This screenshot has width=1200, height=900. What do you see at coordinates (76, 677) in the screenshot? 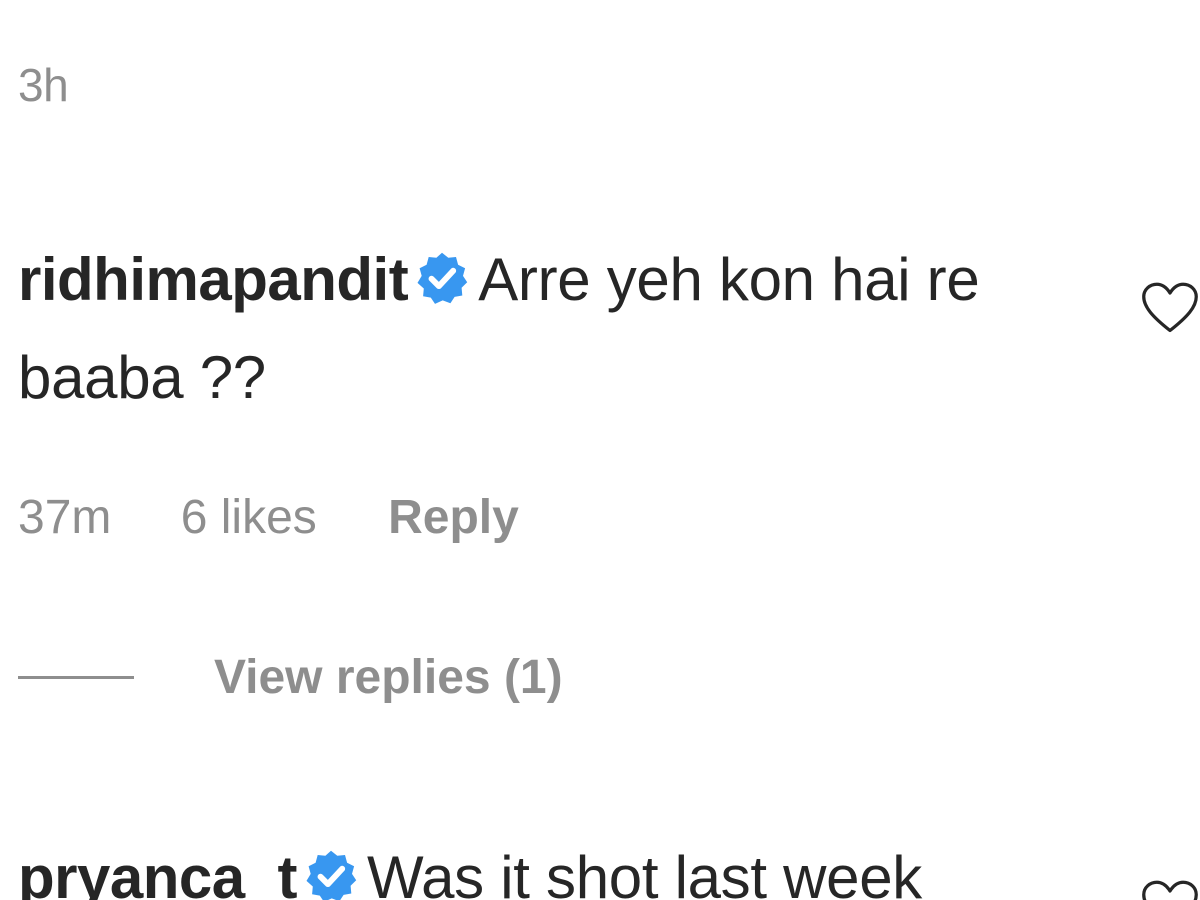
I see `replies-divider-line` at bounding box center [76, 677].